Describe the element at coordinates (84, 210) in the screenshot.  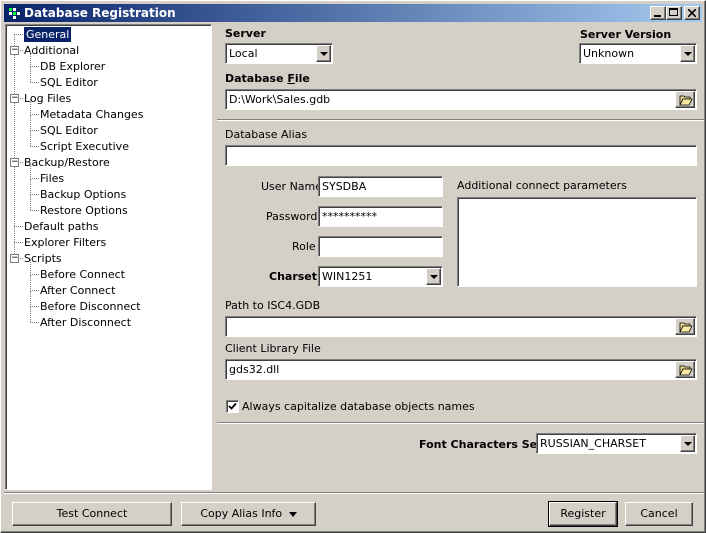
I see `tree-item: Restore Options` at that location.